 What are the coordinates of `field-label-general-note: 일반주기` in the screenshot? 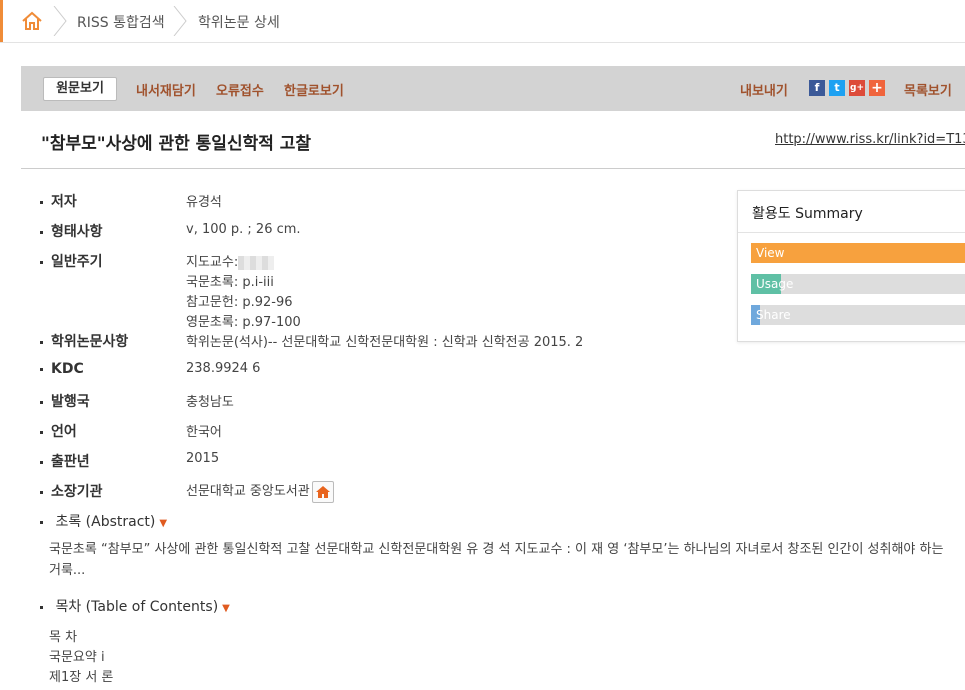 It's located at (71, 261).